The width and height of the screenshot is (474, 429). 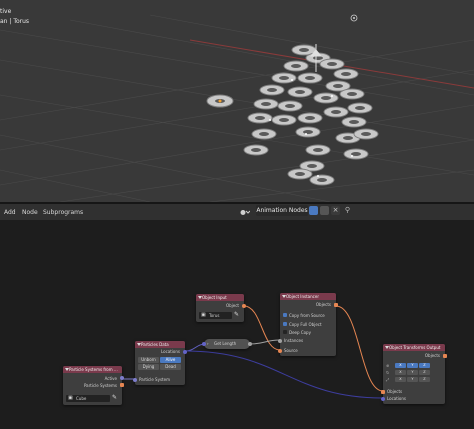 I want to click on scale-x-toggle: X, so click(x=400, y=379).